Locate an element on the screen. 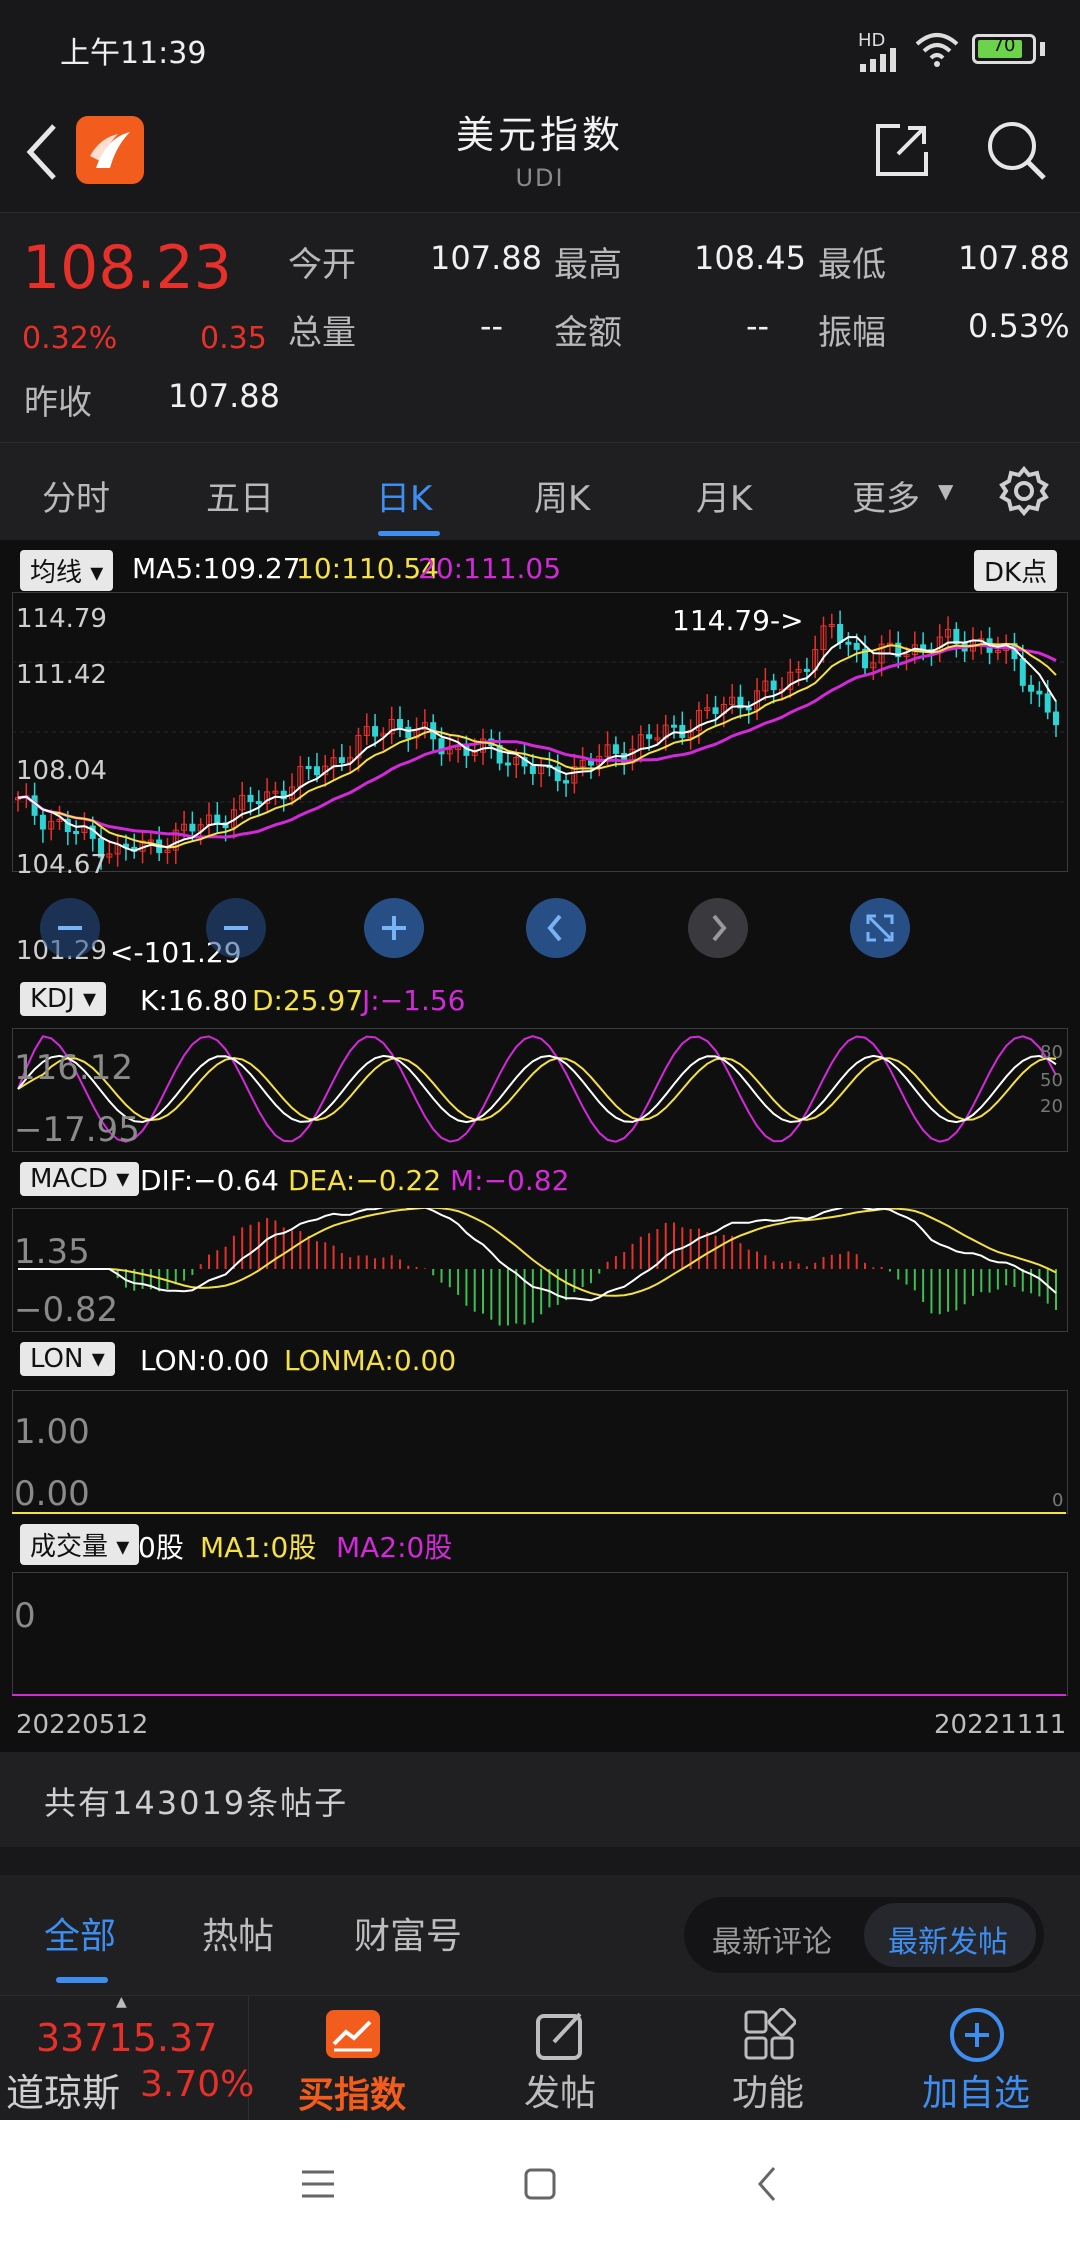 This screenshot has height=2248, width=1080. feed-tab-hot: 热帖 is located at coordinates (238, 1933).